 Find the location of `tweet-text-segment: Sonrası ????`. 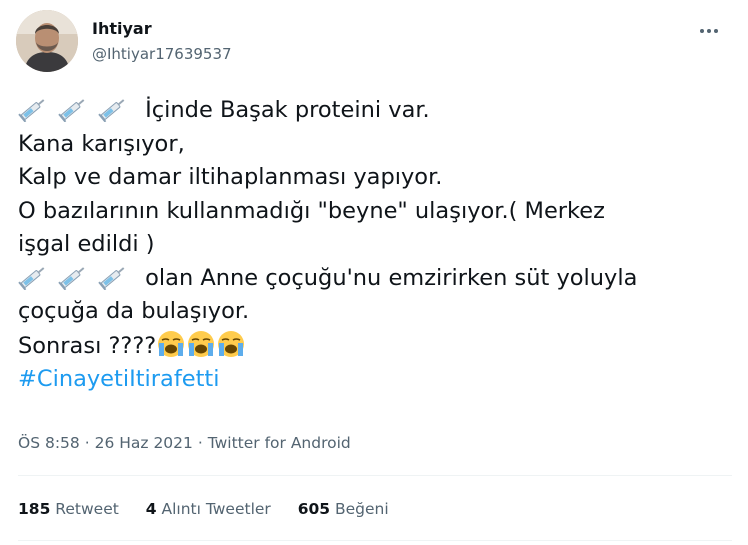

tweet-text-segment: Sonrası ???? is located at coordinates (87, 345).